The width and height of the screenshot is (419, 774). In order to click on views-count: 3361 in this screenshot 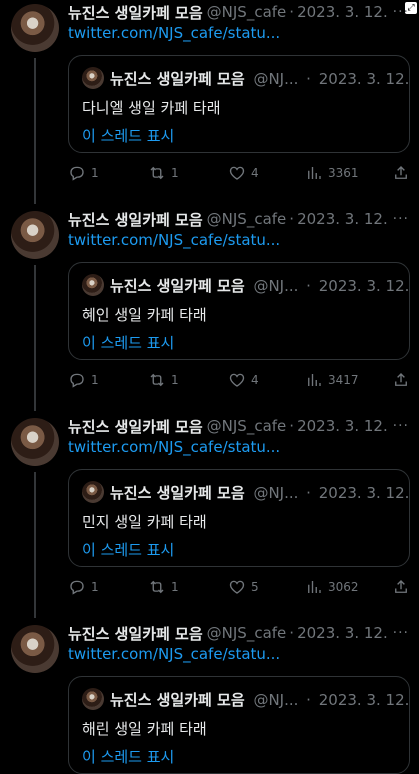, I will do `click(343, 173)`.